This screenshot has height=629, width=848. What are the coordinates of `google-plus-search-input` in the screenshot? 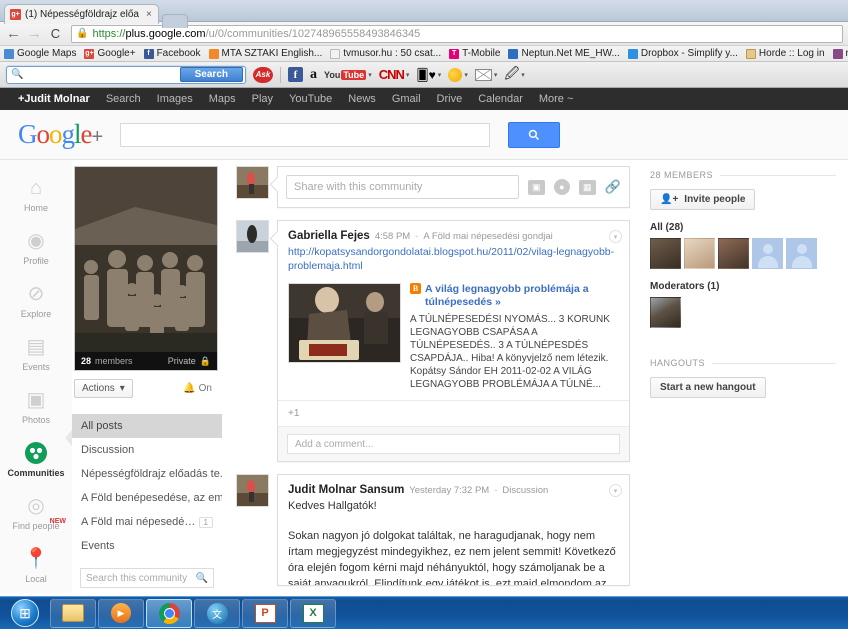 It's located at (305, 134).